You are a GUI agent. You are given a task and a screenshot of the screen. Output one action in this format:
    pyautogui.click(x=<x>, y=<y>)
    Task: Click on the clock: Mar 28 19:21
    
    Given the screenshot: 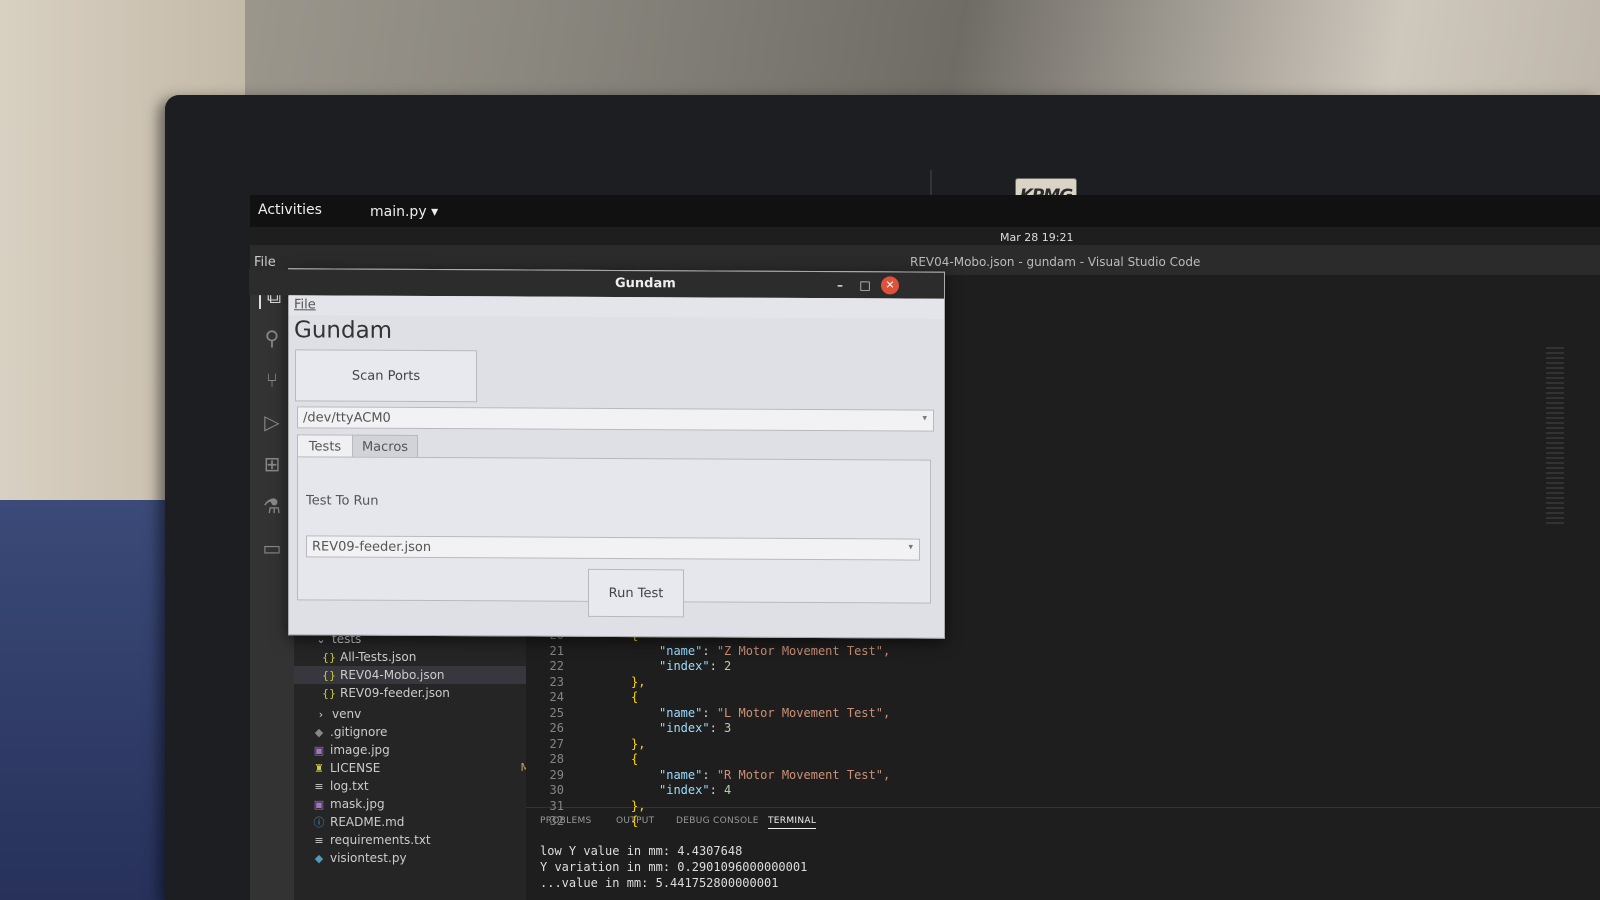 What is the action you would take?
    pyautogui.click(x=1036, y=237)
    